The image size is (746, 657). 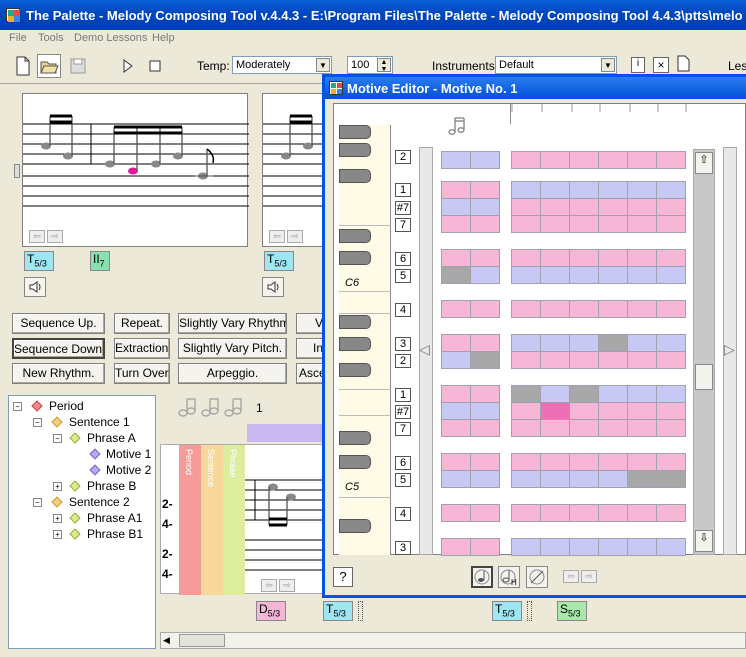 I want to click on sentence-column: Sentence, so click(x=212, y=520).